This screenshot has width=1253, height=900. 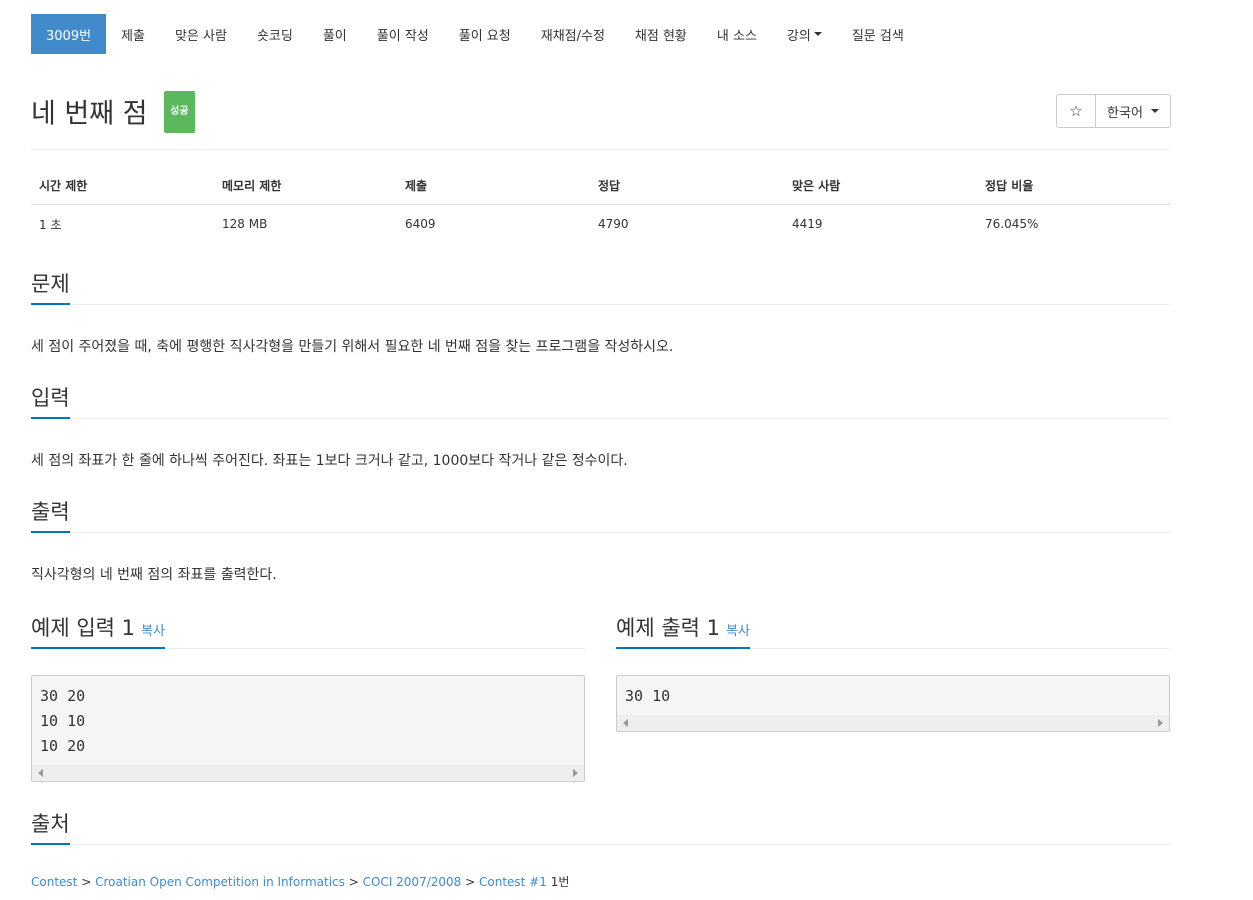 I want to click on cell-accept-ratio: 76.045%, so click(x=1012, y=224).